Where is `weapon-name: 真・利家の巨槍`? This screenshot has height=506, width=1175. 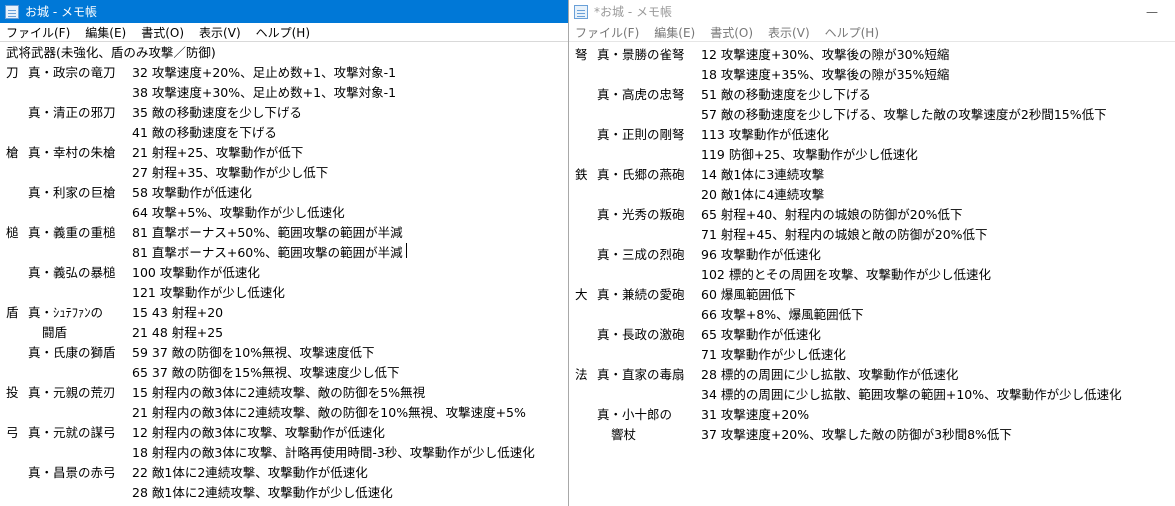 weapon-name: 真・利家の巨槍 is located at coordinates (72, 192).